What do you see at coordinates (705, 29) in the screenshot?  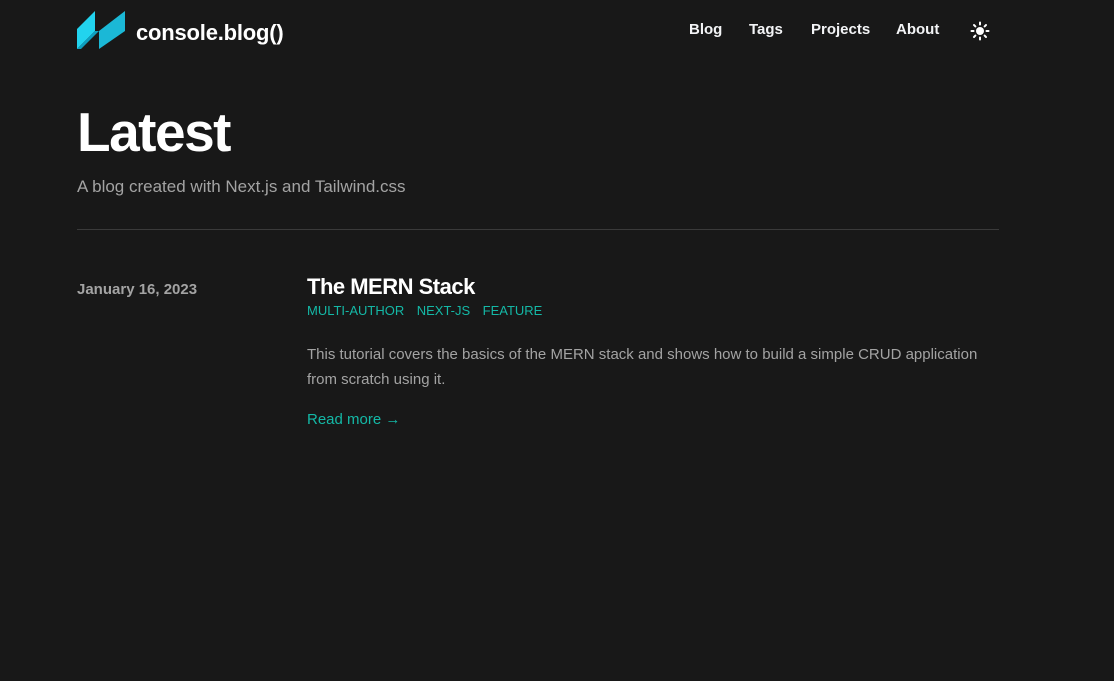 I see `nav-blog: Blog` at bounding box center [705, 29].